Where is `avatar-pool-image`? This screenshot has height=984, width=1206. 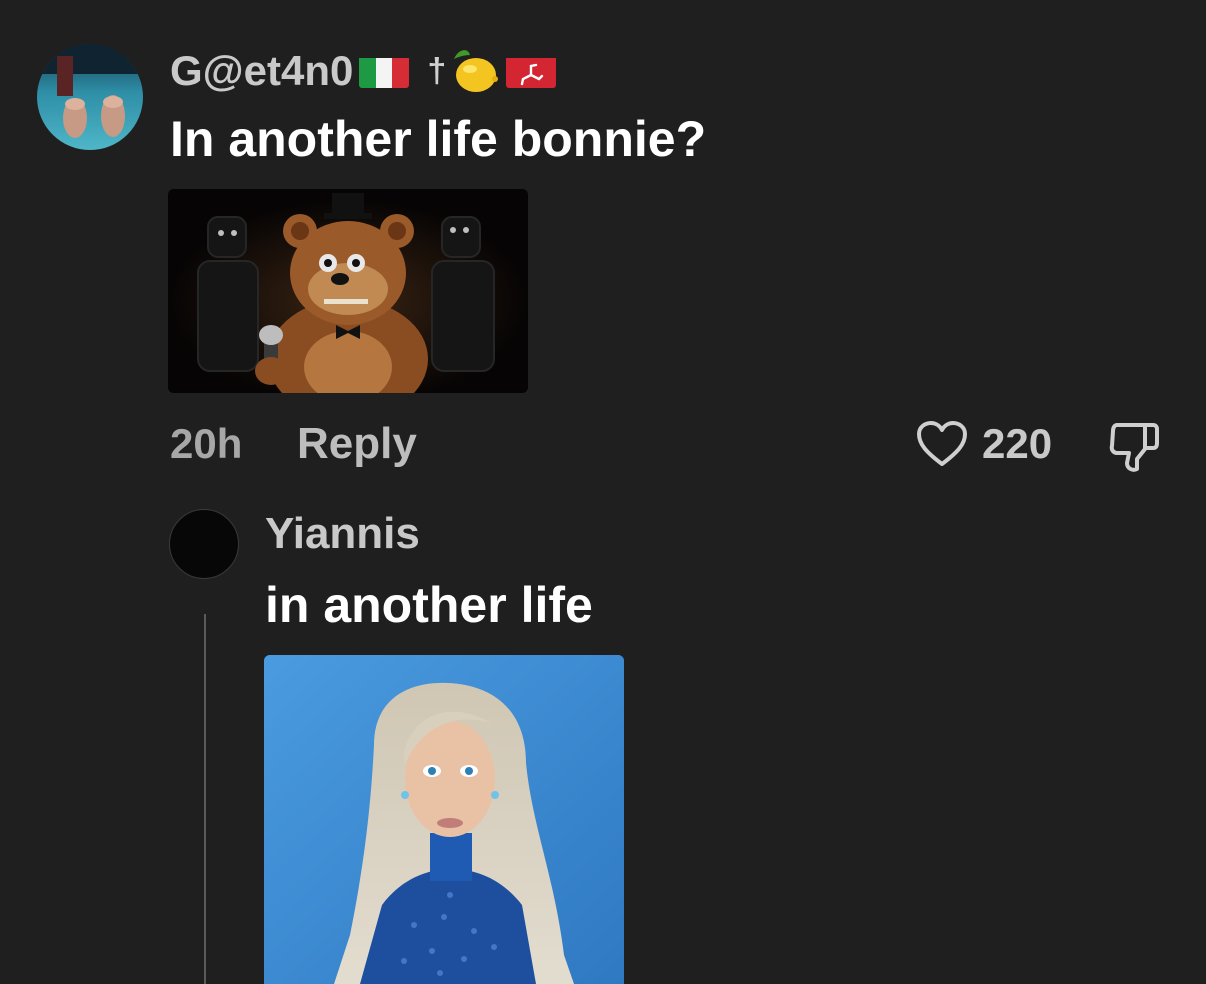 avatar-pool-image is located at coordinates (90, 97).